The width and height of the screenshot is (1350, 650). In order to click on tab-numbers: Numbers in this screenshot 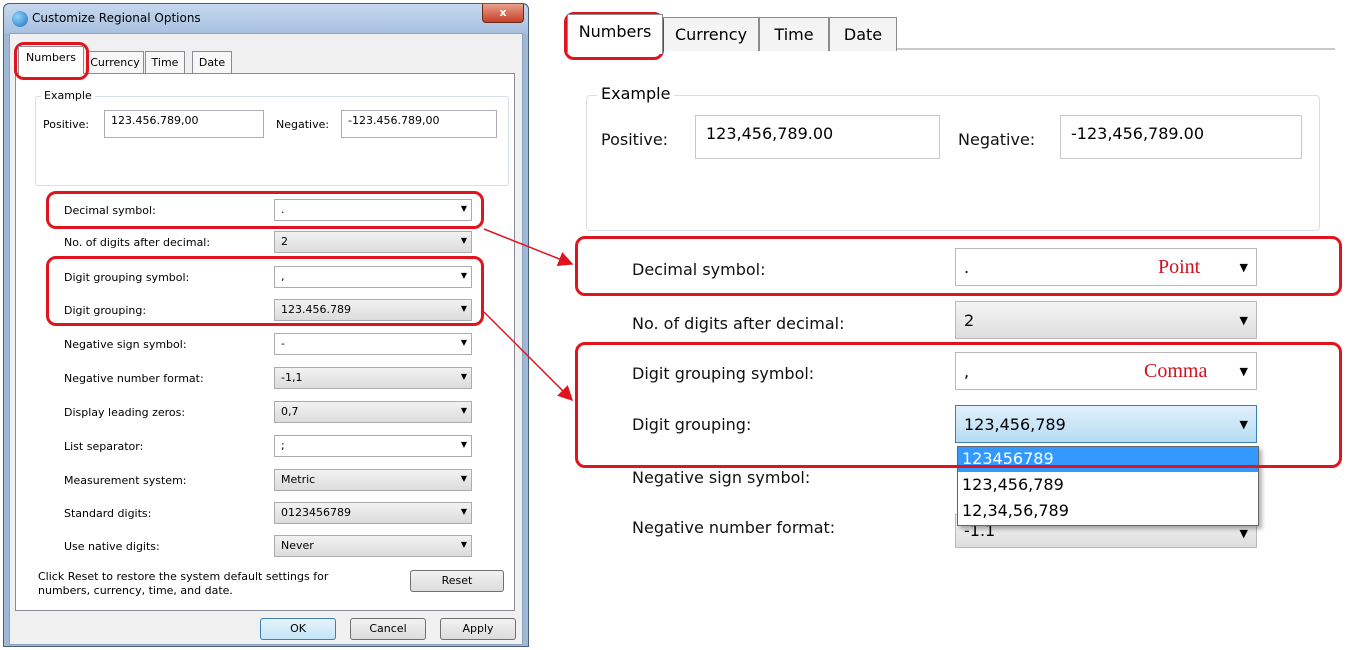, I will do `click(51, 60)`.